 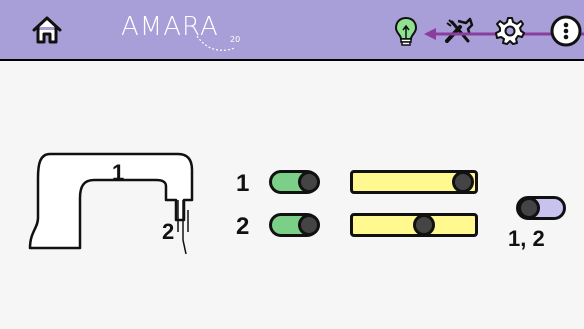 What do you see at coordinates (510, 31) in the screenshot?
I see `gear-icon` at bounding box center [510, 31].